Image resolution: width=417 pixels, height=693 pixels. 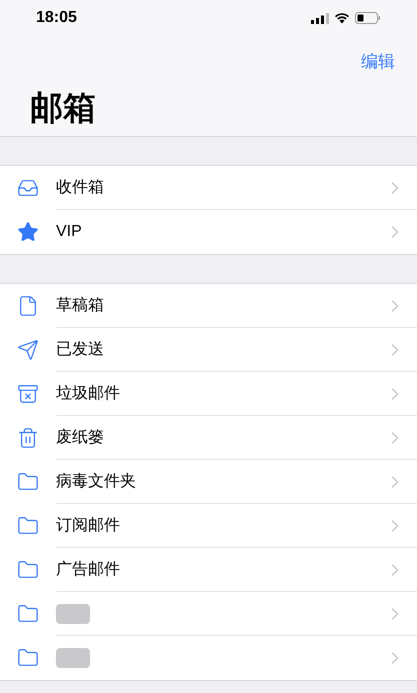 I want to click on tray-icon, so click(x=28, y=188).